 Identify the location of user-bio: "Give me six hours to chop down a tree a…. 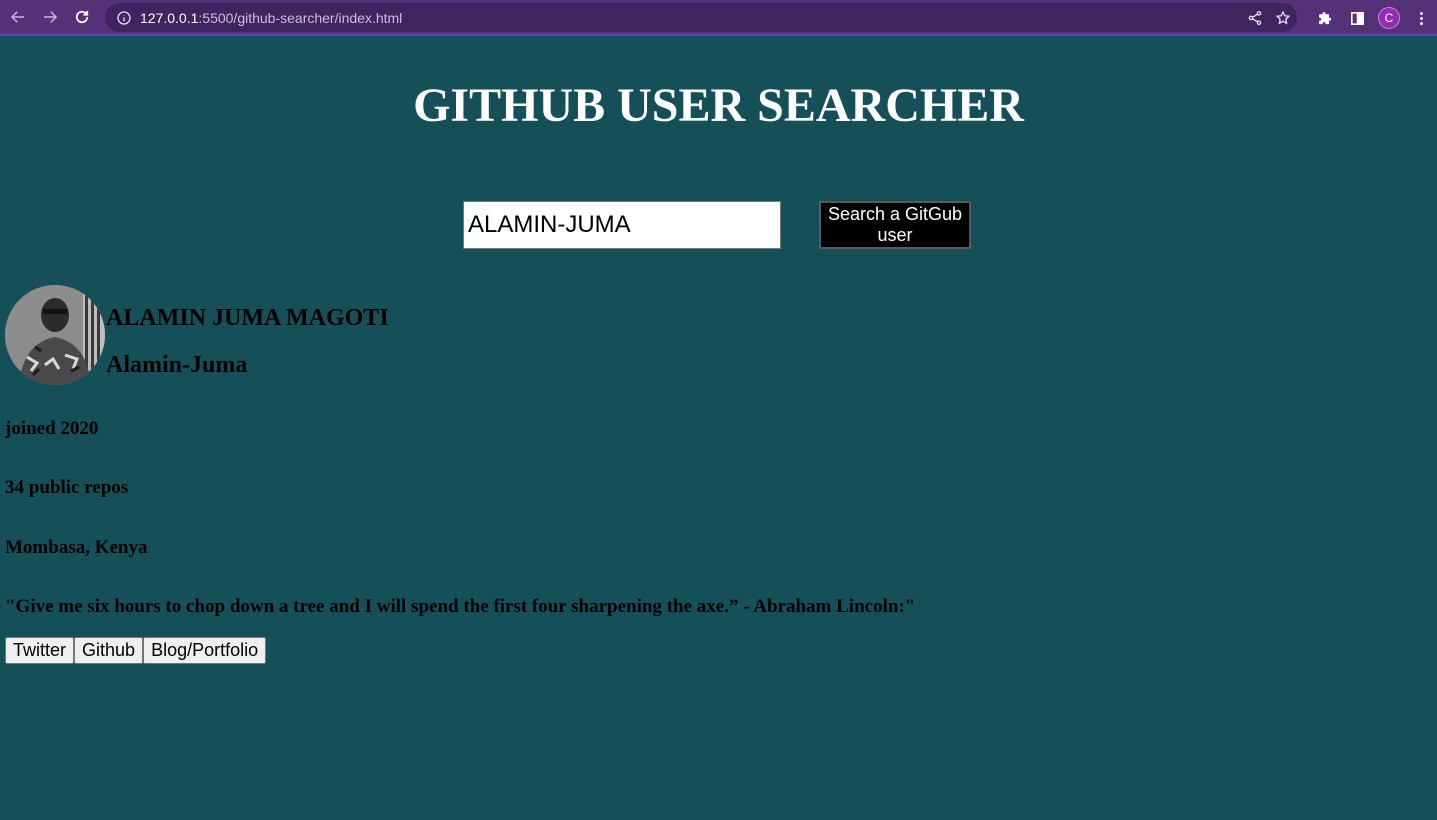
(460, 606).